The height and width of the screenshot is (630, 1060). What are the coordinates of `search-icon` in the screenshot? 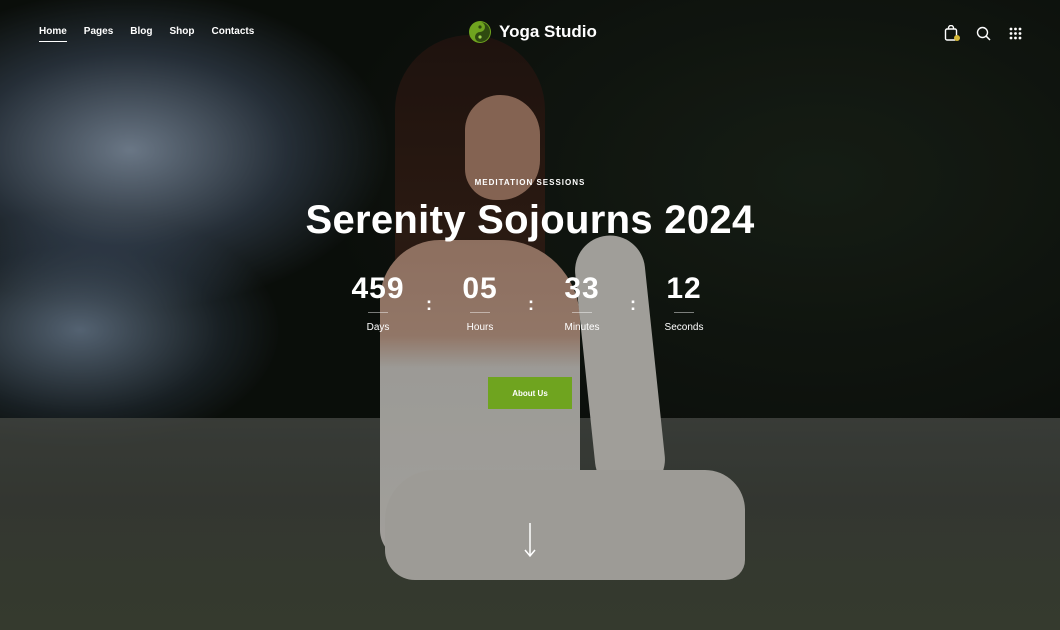 It's located at (983, 33).